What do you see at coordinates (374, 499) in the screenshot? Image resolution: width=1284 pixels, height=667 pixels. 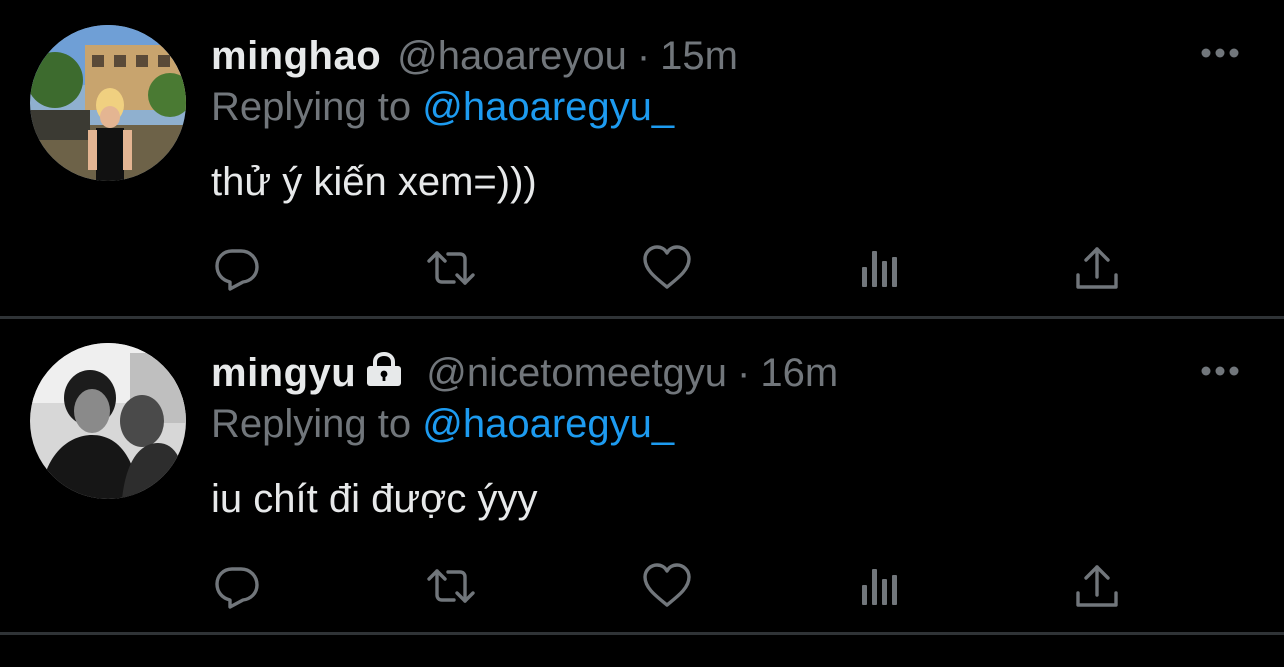 I see `tweet-text: iu chít đi được ýyy` at bounding box center [374, 499].